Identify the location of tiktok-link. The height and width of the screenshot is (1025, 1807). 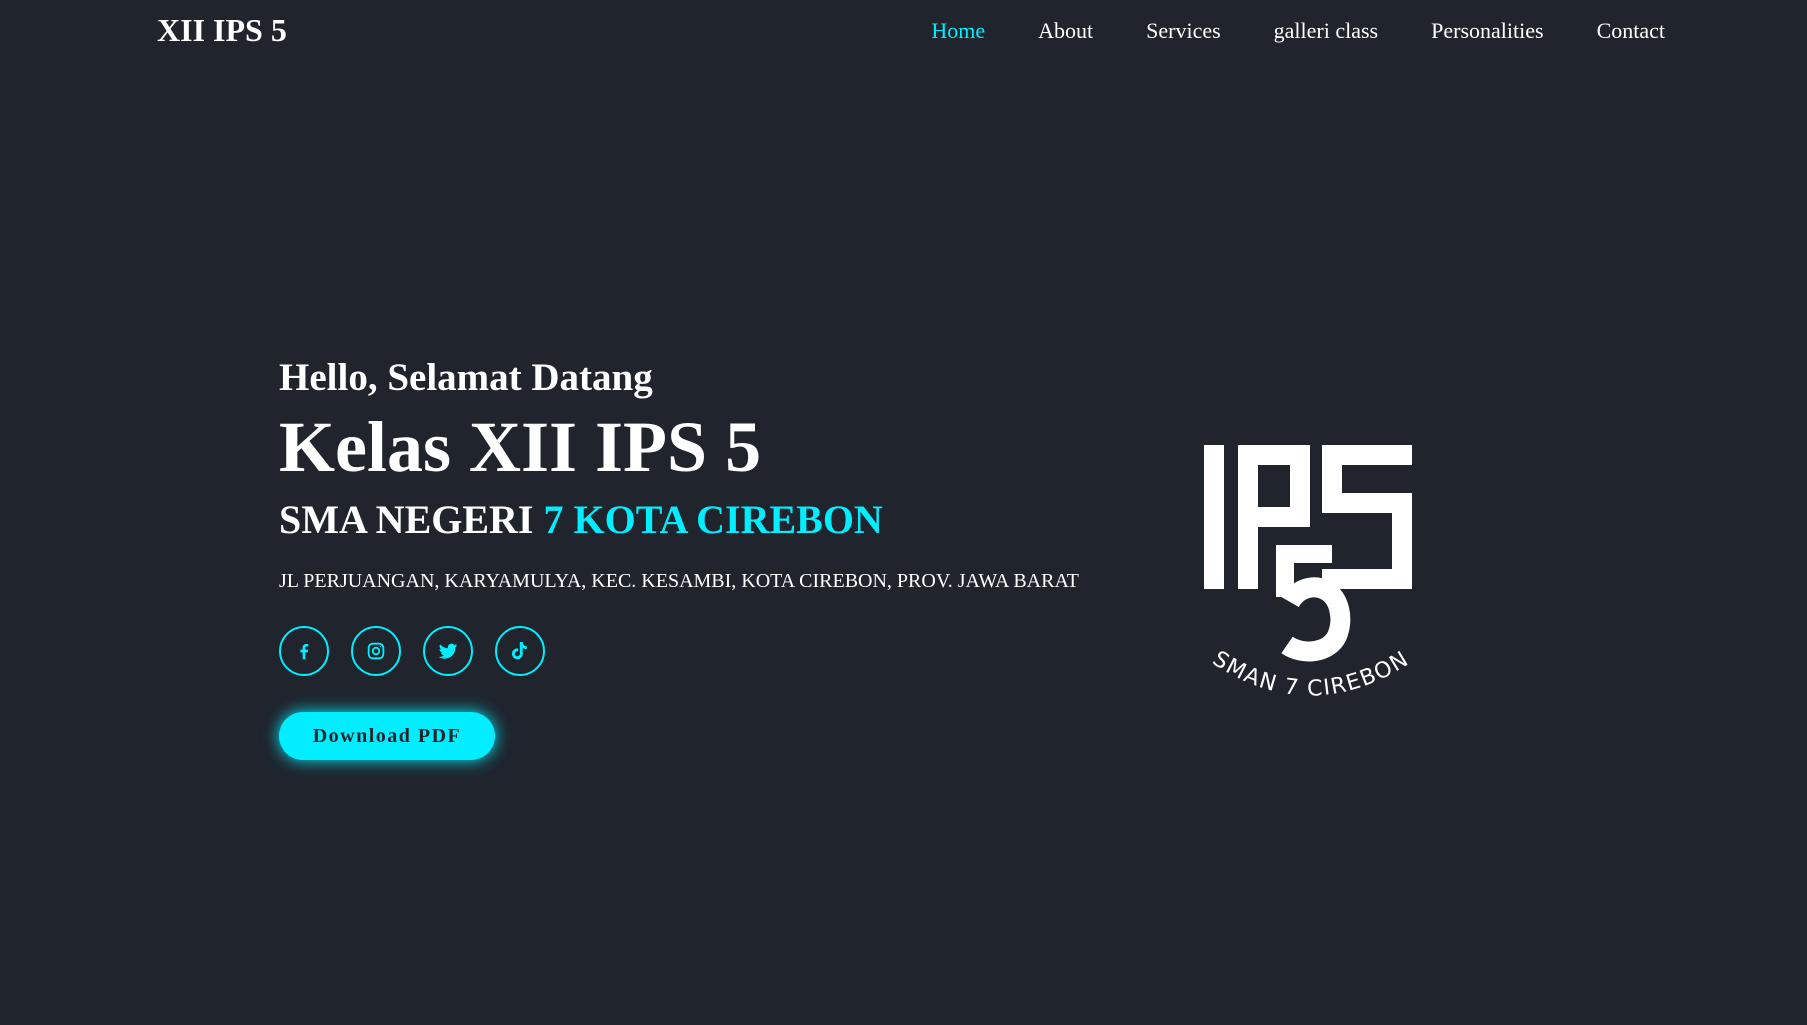
(520, 651).